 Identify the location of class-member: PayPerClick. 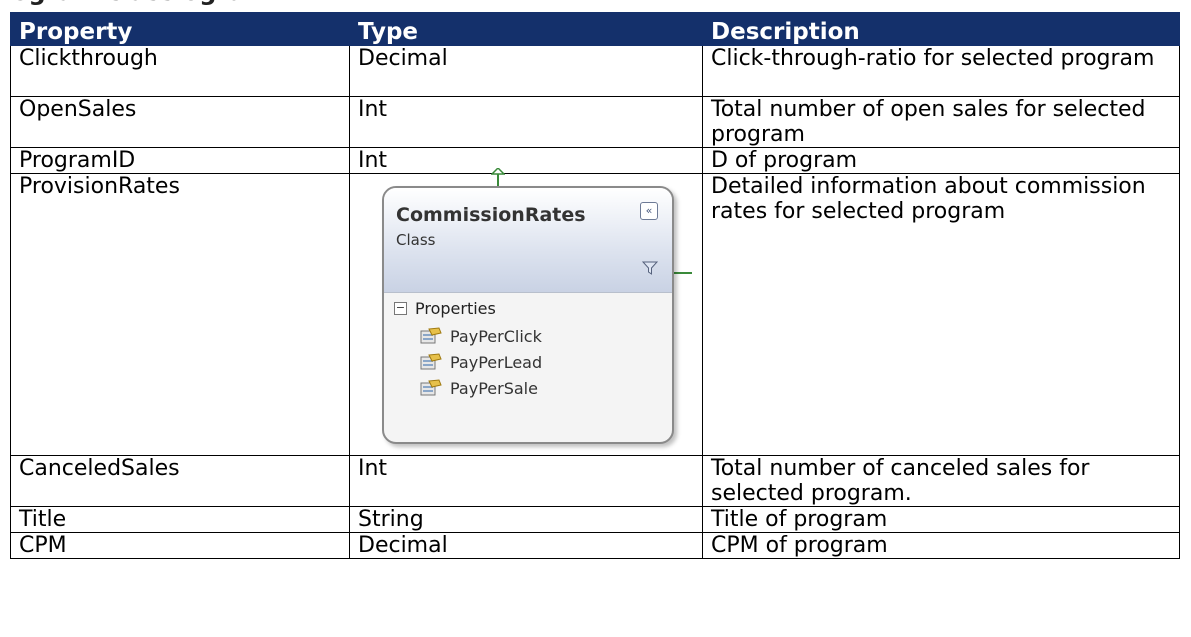
(528, 336).